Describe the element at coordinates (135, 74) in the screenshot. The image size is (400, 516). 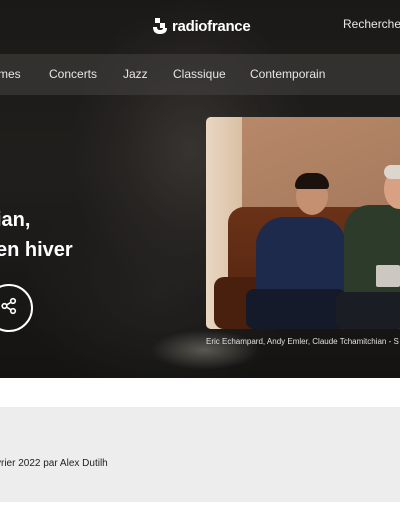
I see `nav-item-jazz: Jazz` at that location.